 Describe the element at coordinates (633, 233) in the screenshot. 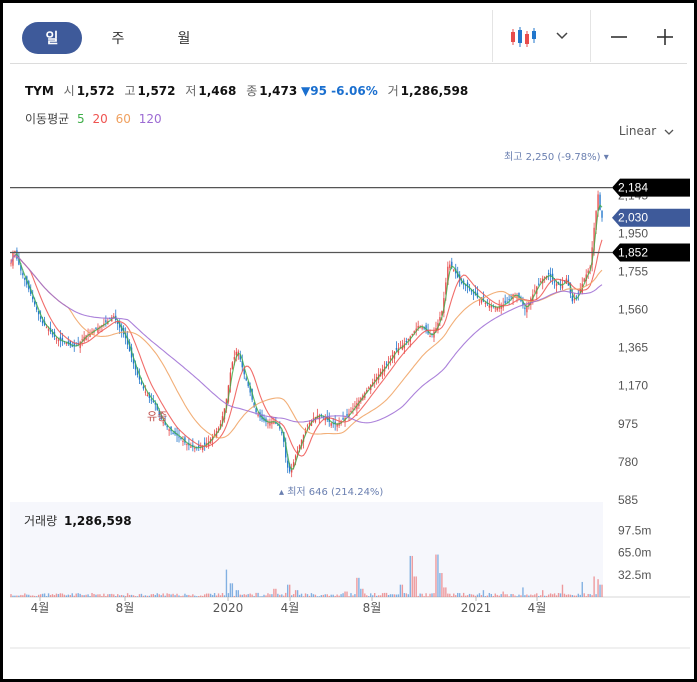

I see `price-tick-label: 1,950` at that location.